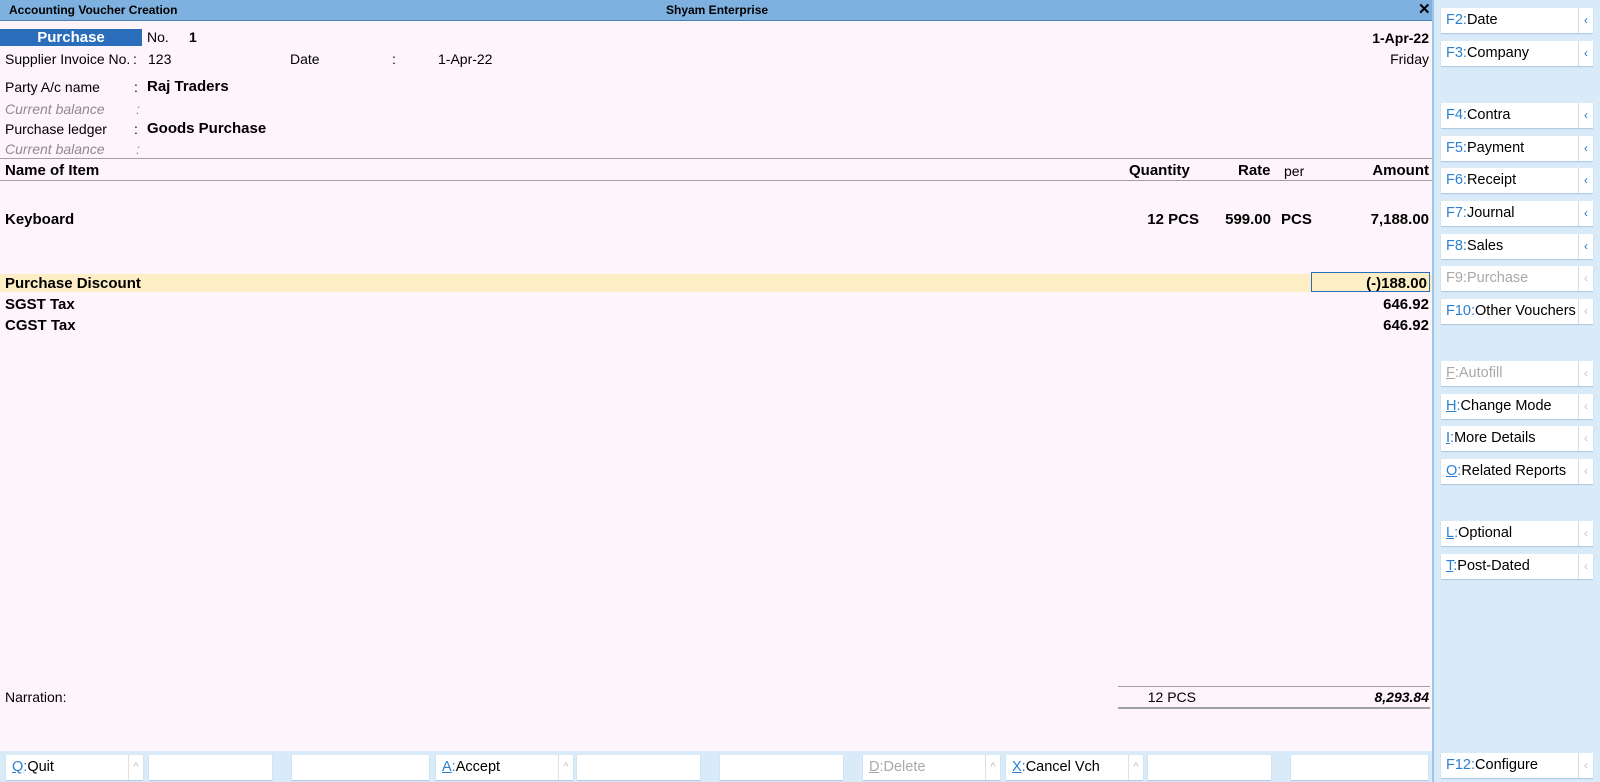  I want to click on total-amount: 8,293.84, so click(1402, 697).